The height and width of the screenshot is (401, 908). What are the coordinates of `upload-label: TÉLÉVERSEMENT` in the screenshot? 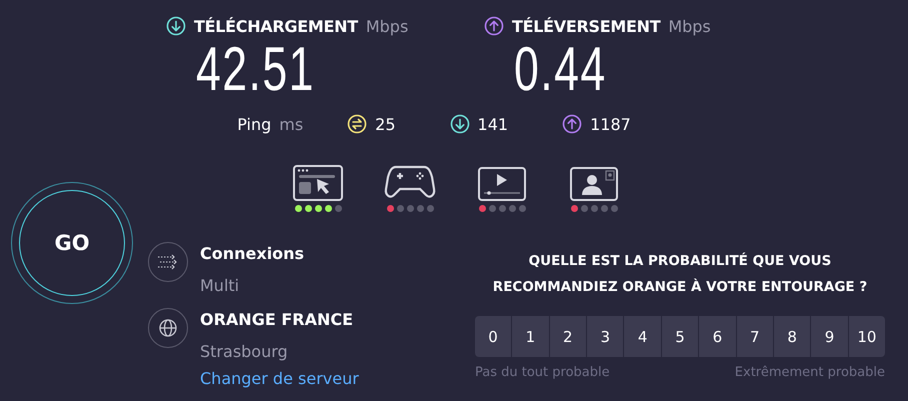 It's located at (586, 26).